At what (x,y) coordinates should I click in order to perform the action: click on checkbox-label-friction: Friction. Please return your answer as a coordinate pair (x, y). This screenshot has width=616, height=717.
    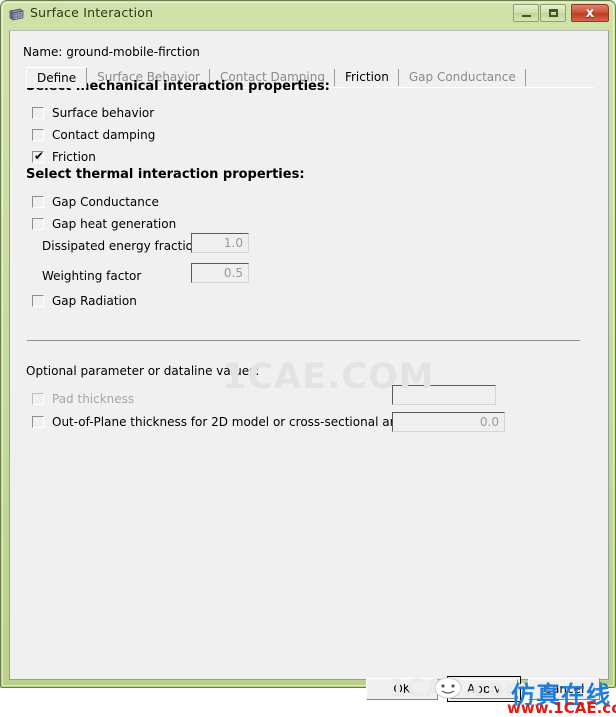
    Looking at the image, I should click on (74, 157).